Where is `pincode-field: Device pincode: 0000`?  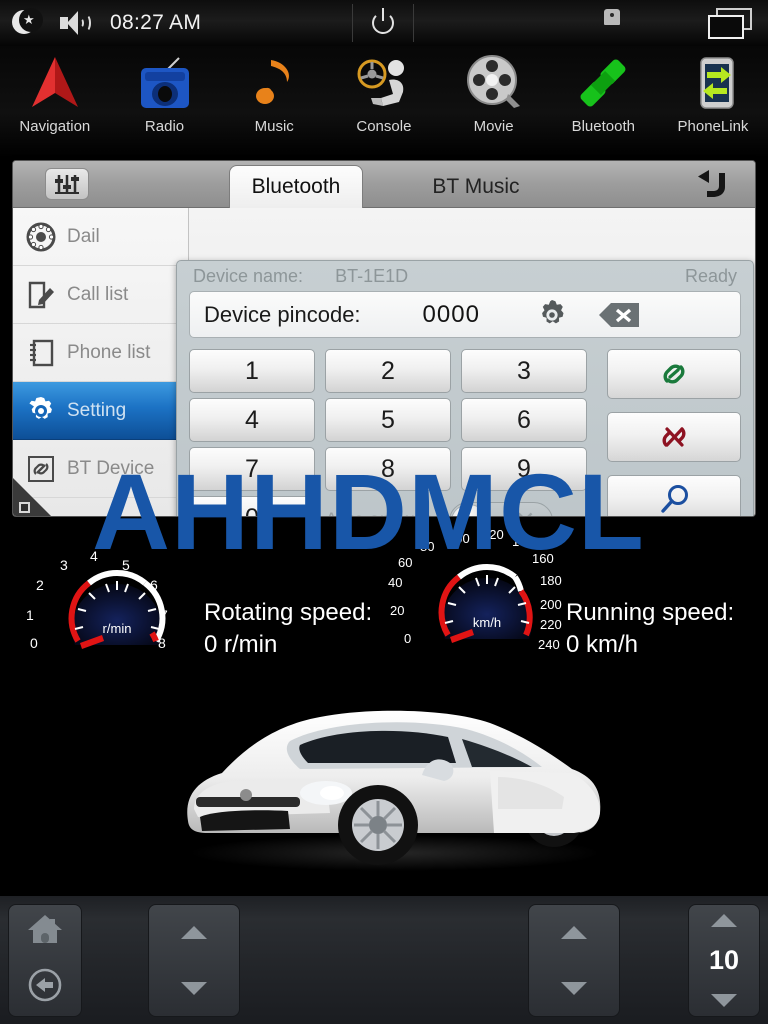 pincode-field: Device pincode: 0000 is located at coordinates (465, 314).